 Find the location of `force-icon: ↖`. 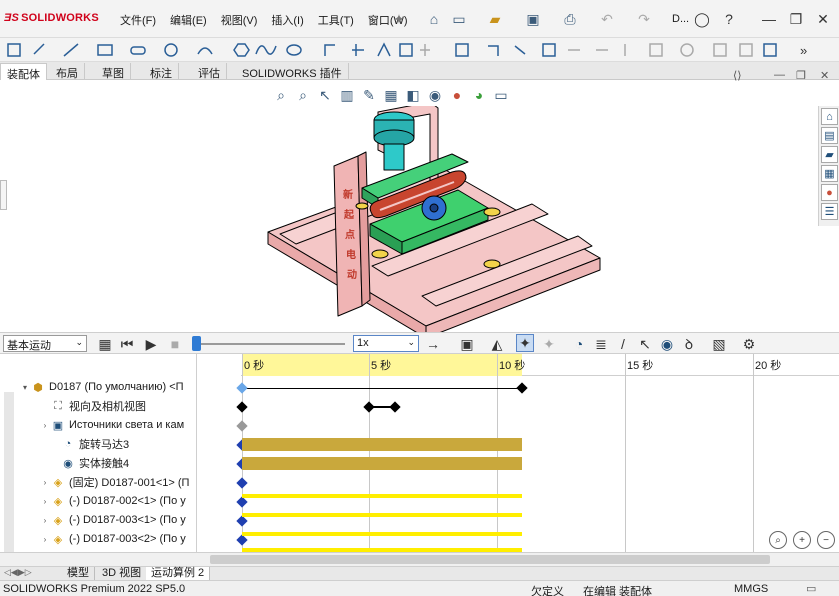

force-icon: ↖ is located at coordinates (645, 344).